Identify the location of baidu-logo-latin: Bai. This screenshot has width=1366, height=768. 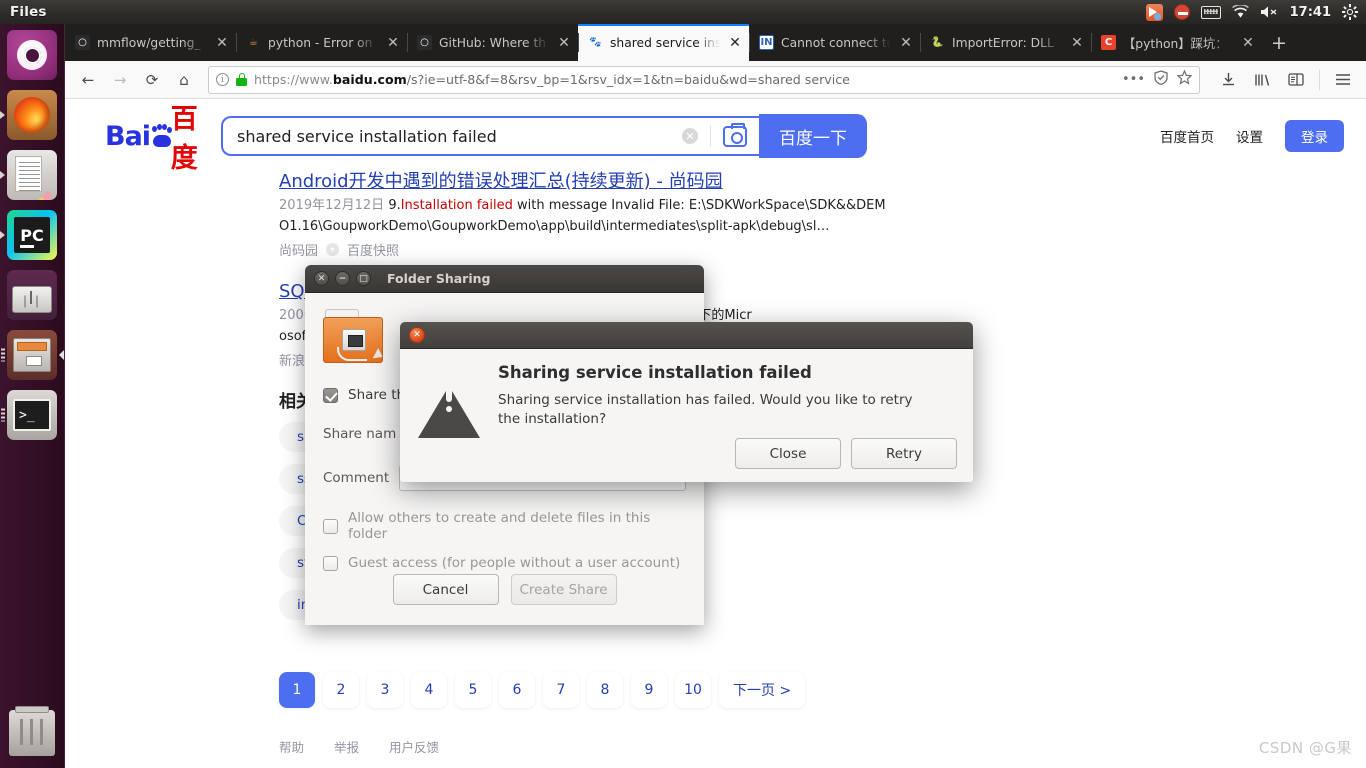
(128, 136).